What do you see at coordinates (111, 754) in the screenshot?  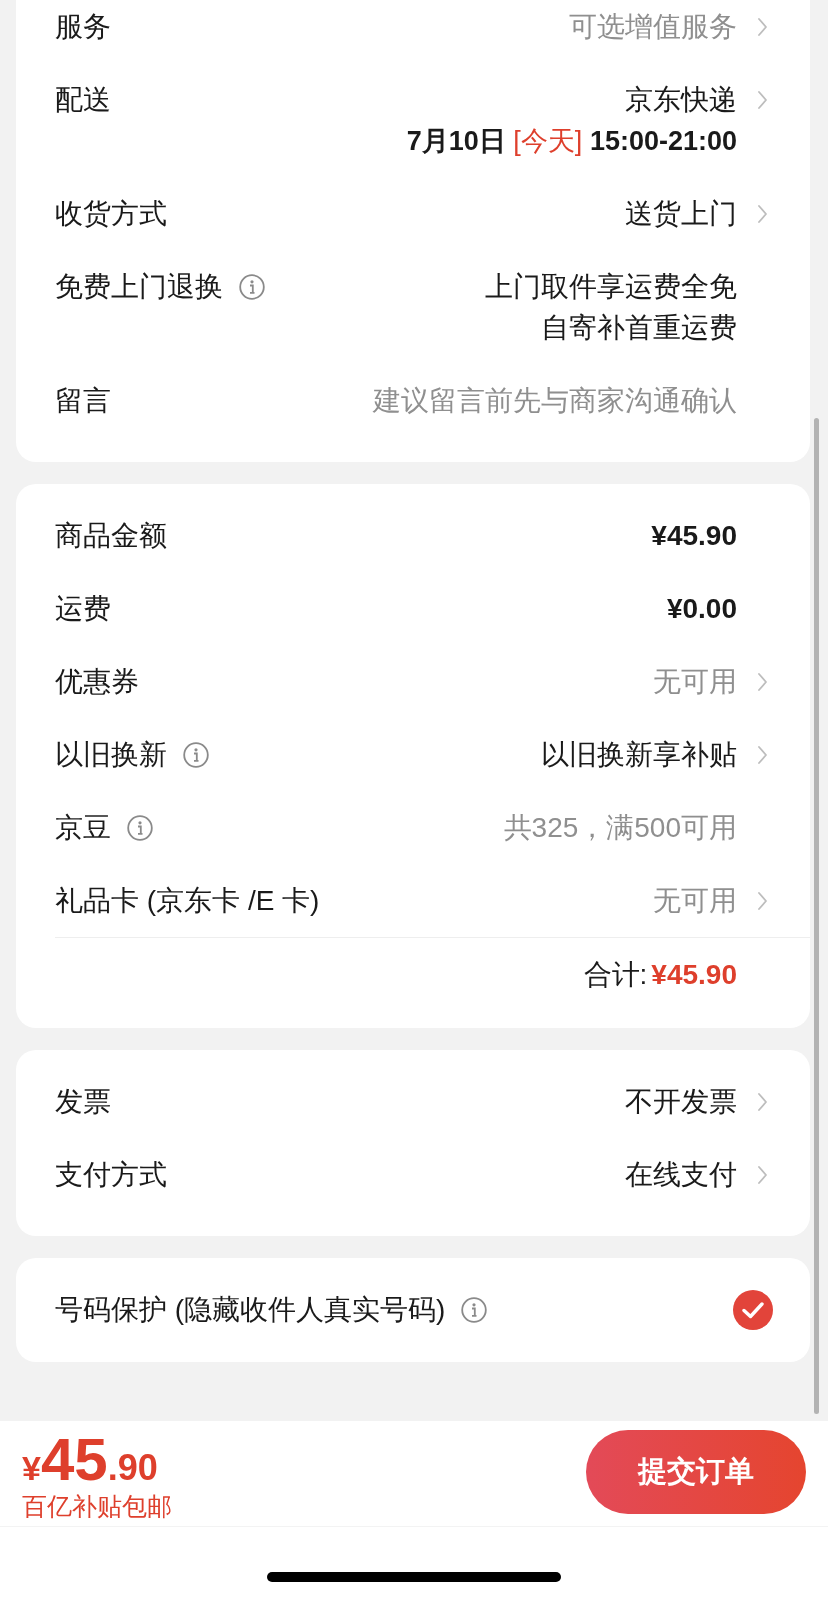 I see `field-label: 以旧换新` at bounding box center [111, 754].